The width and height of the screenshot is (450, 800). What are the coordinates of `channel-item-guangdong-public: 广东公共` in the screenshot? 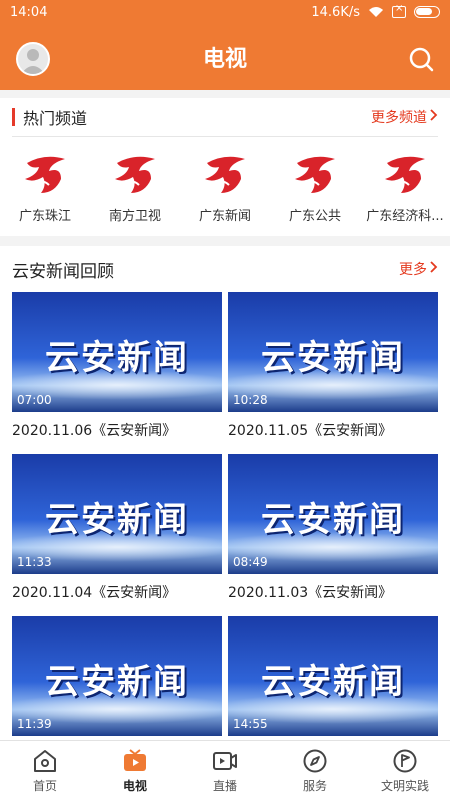 It's located at (315, 186).